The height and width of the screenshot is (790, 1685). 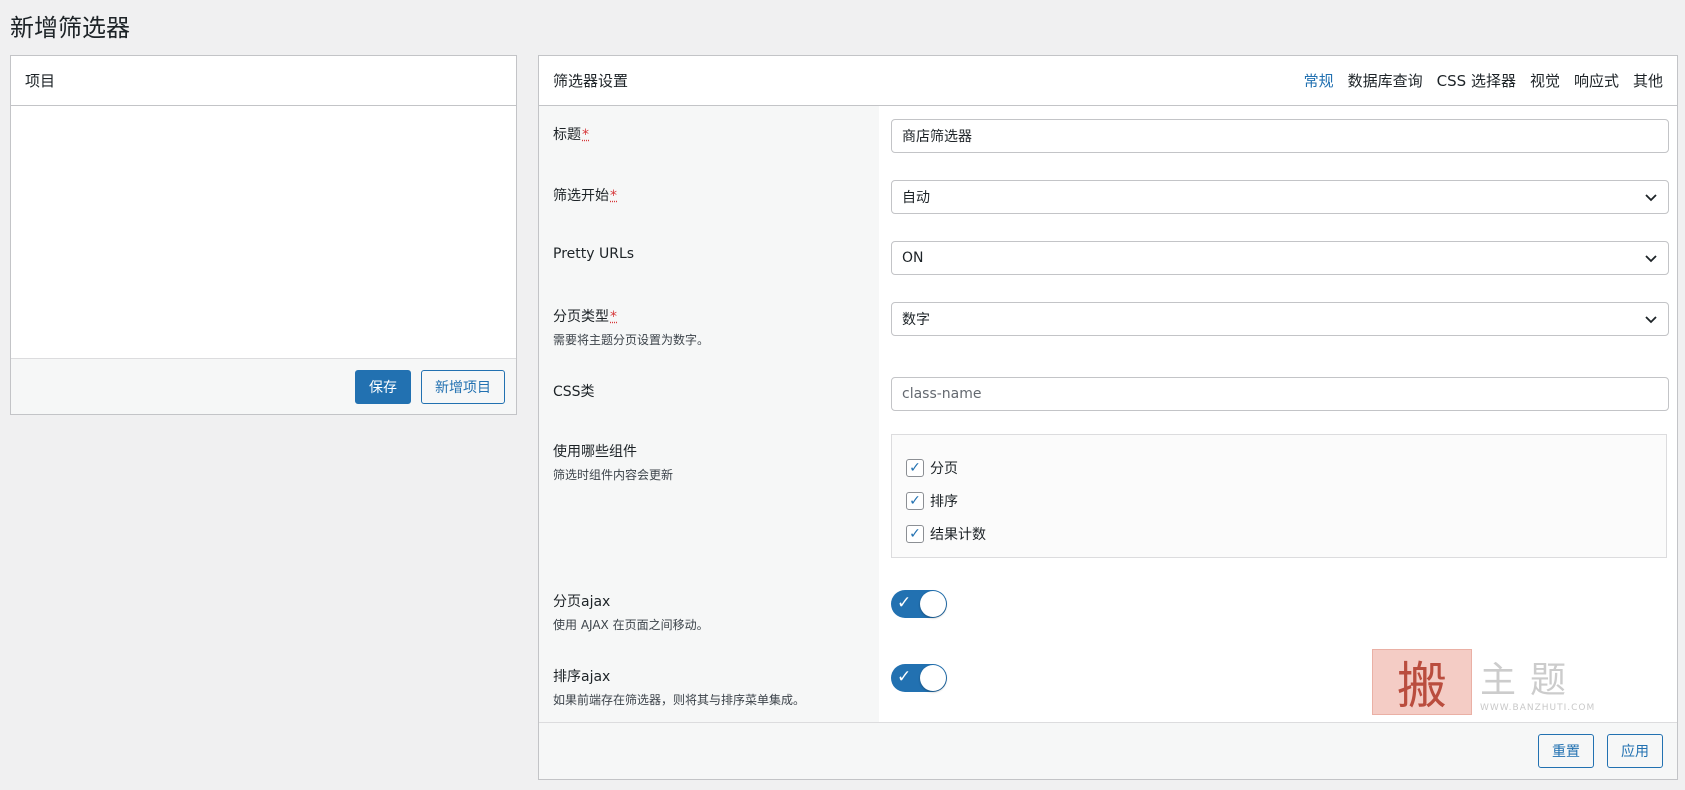 I want to click on reset-button: 重置, so click(x=1566, y=751).